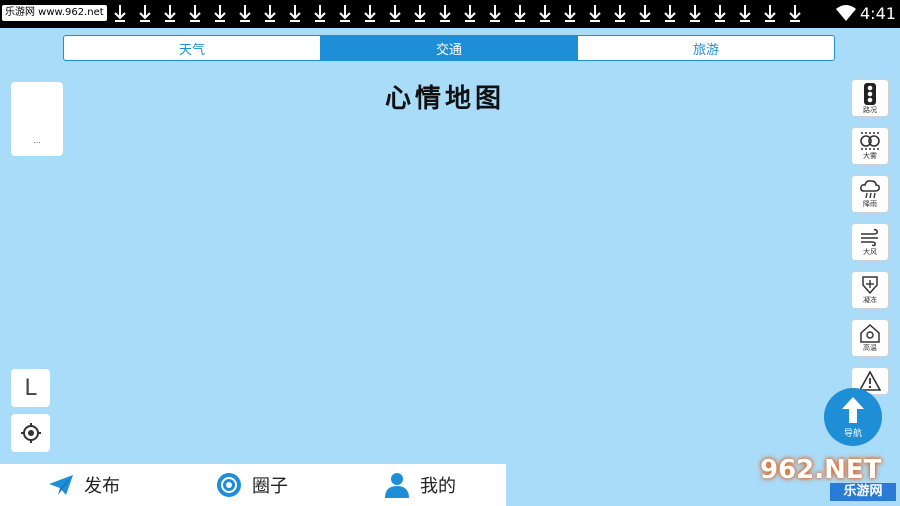 This screenshot has width=900, height=506. I want to click on freeze-button: 凝冻, so click(870, 290).